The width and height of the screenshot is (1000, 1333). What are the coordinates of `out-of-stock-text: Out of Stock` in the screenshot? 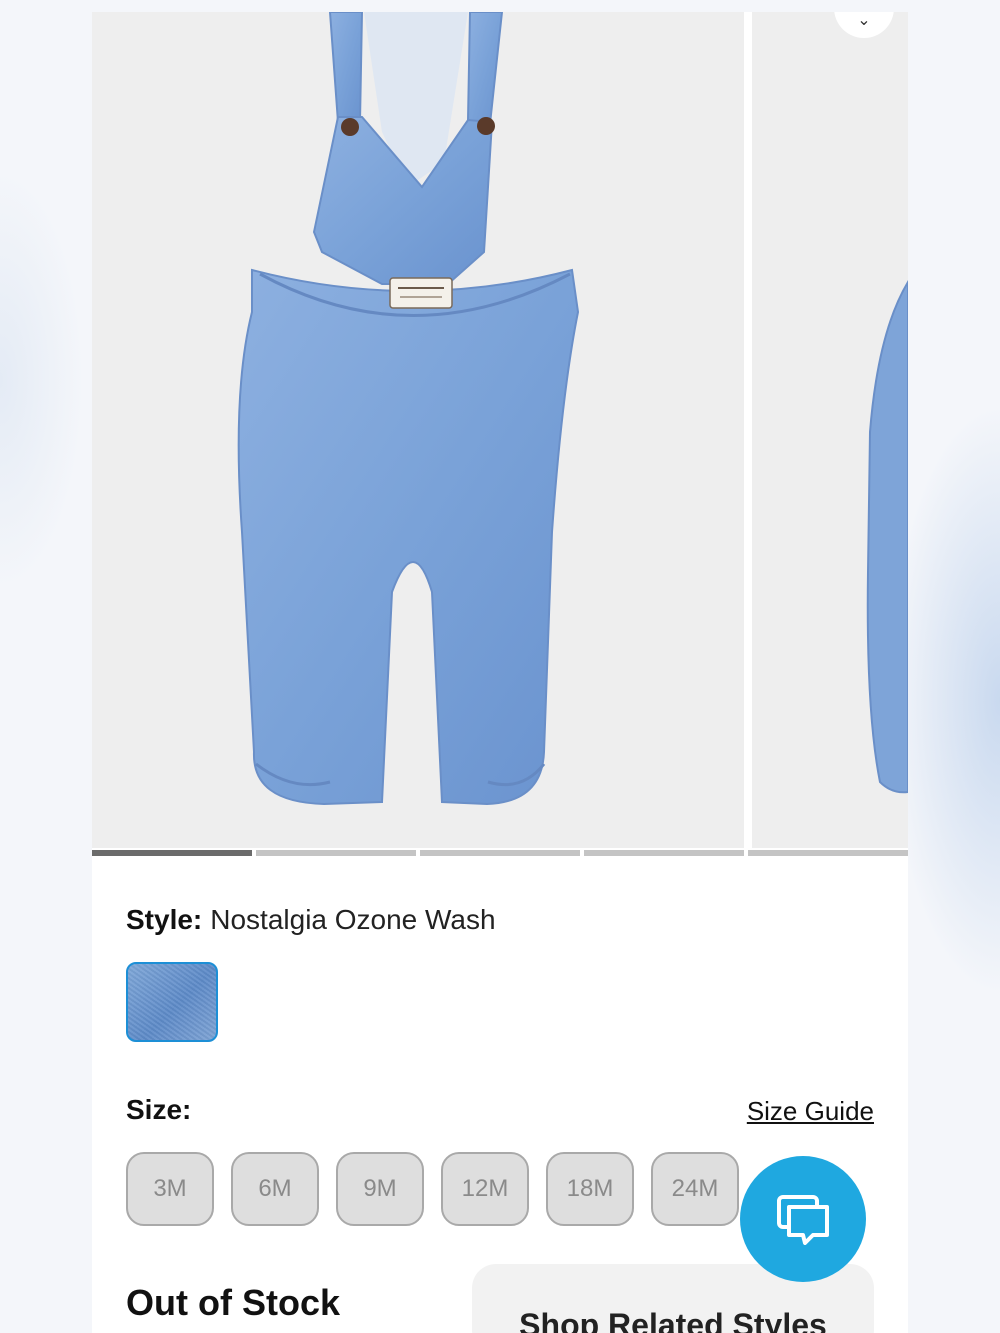 It's located at (233, 1302).